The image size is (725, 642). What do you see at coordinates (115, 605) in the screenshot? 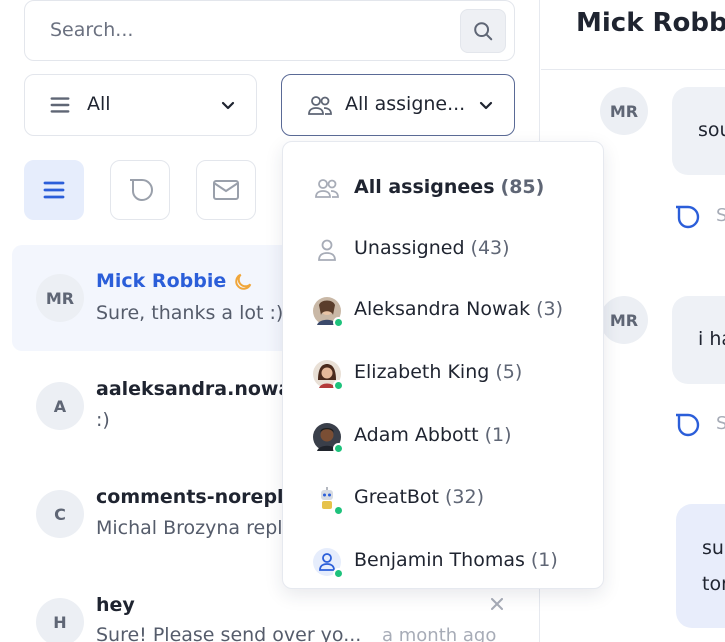
I see `conversation-name: hey` at bounding box center [115, 605].